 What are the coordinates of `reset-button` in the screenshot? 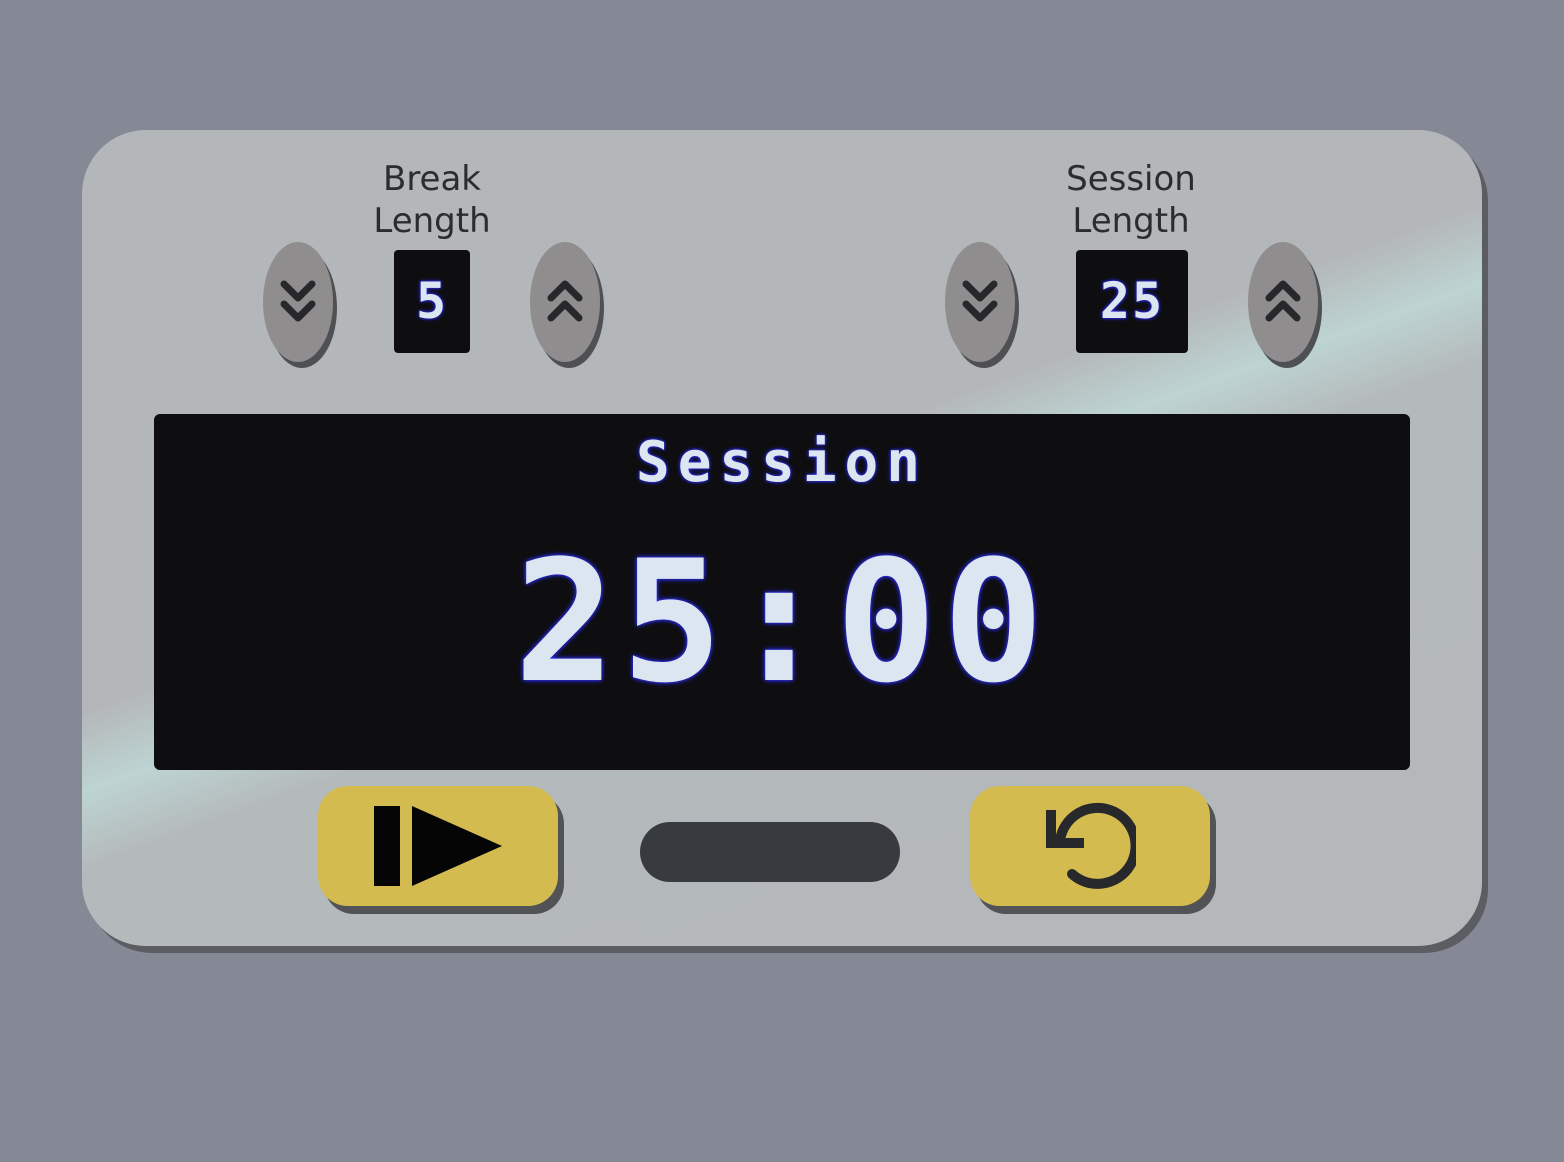 It's located at (1090, 846).